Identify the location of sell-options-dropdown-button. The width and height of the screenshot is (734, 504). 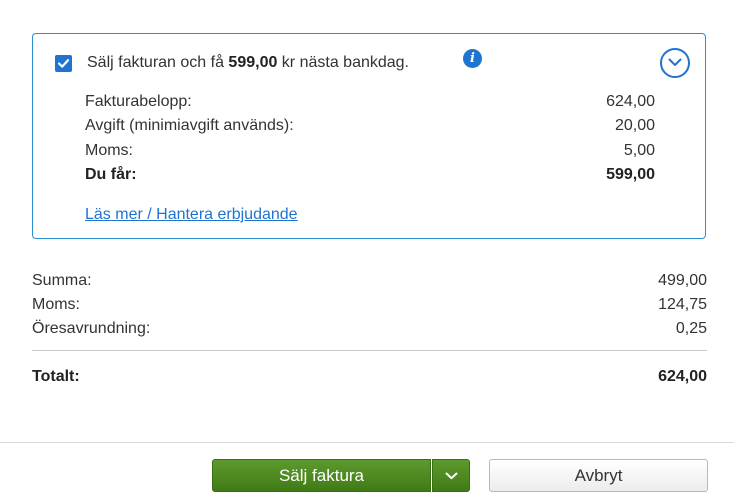
(451, 475).